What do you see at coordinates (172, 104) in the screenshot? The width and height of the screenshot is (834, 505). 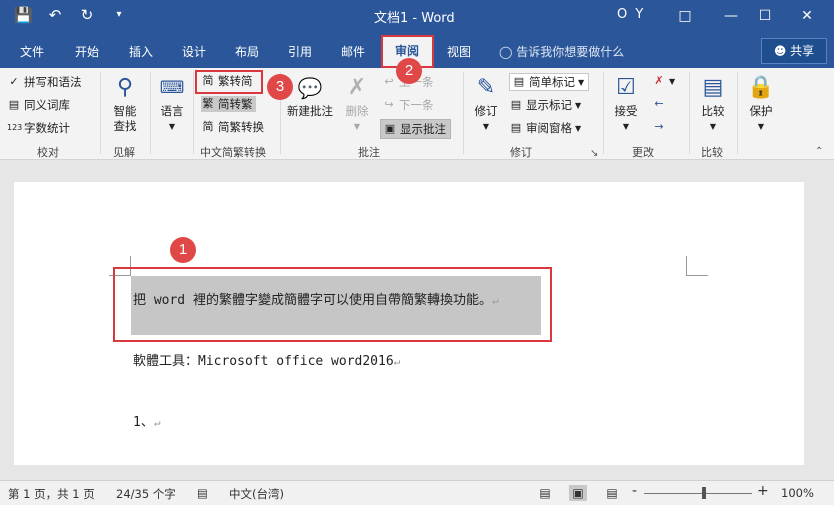 I see `language-button: ⌨ 语言 ▼` at bounding box center [172, 104].